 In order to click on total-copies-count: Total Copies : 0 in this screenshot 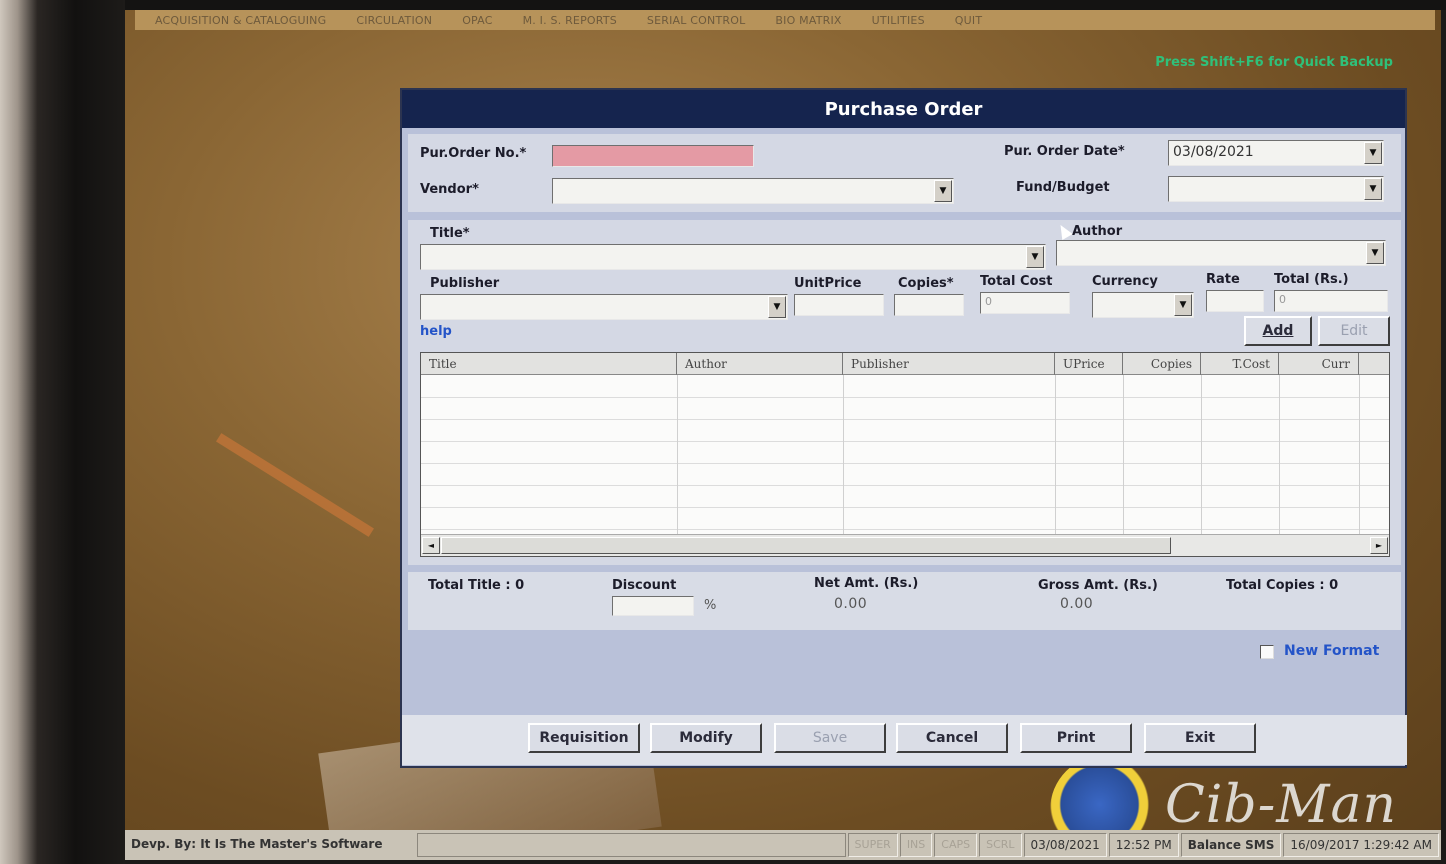, I will do `click(1282, 585)`.